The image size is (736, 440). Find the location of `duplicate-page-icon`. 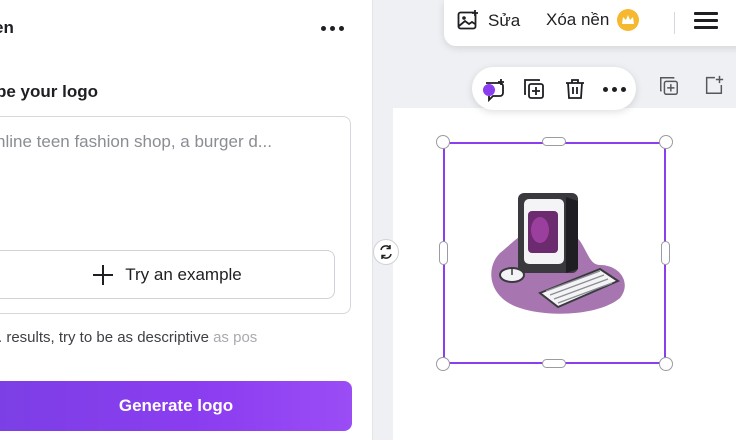

duplicate-page-icon is located at coordinates (669, 86).